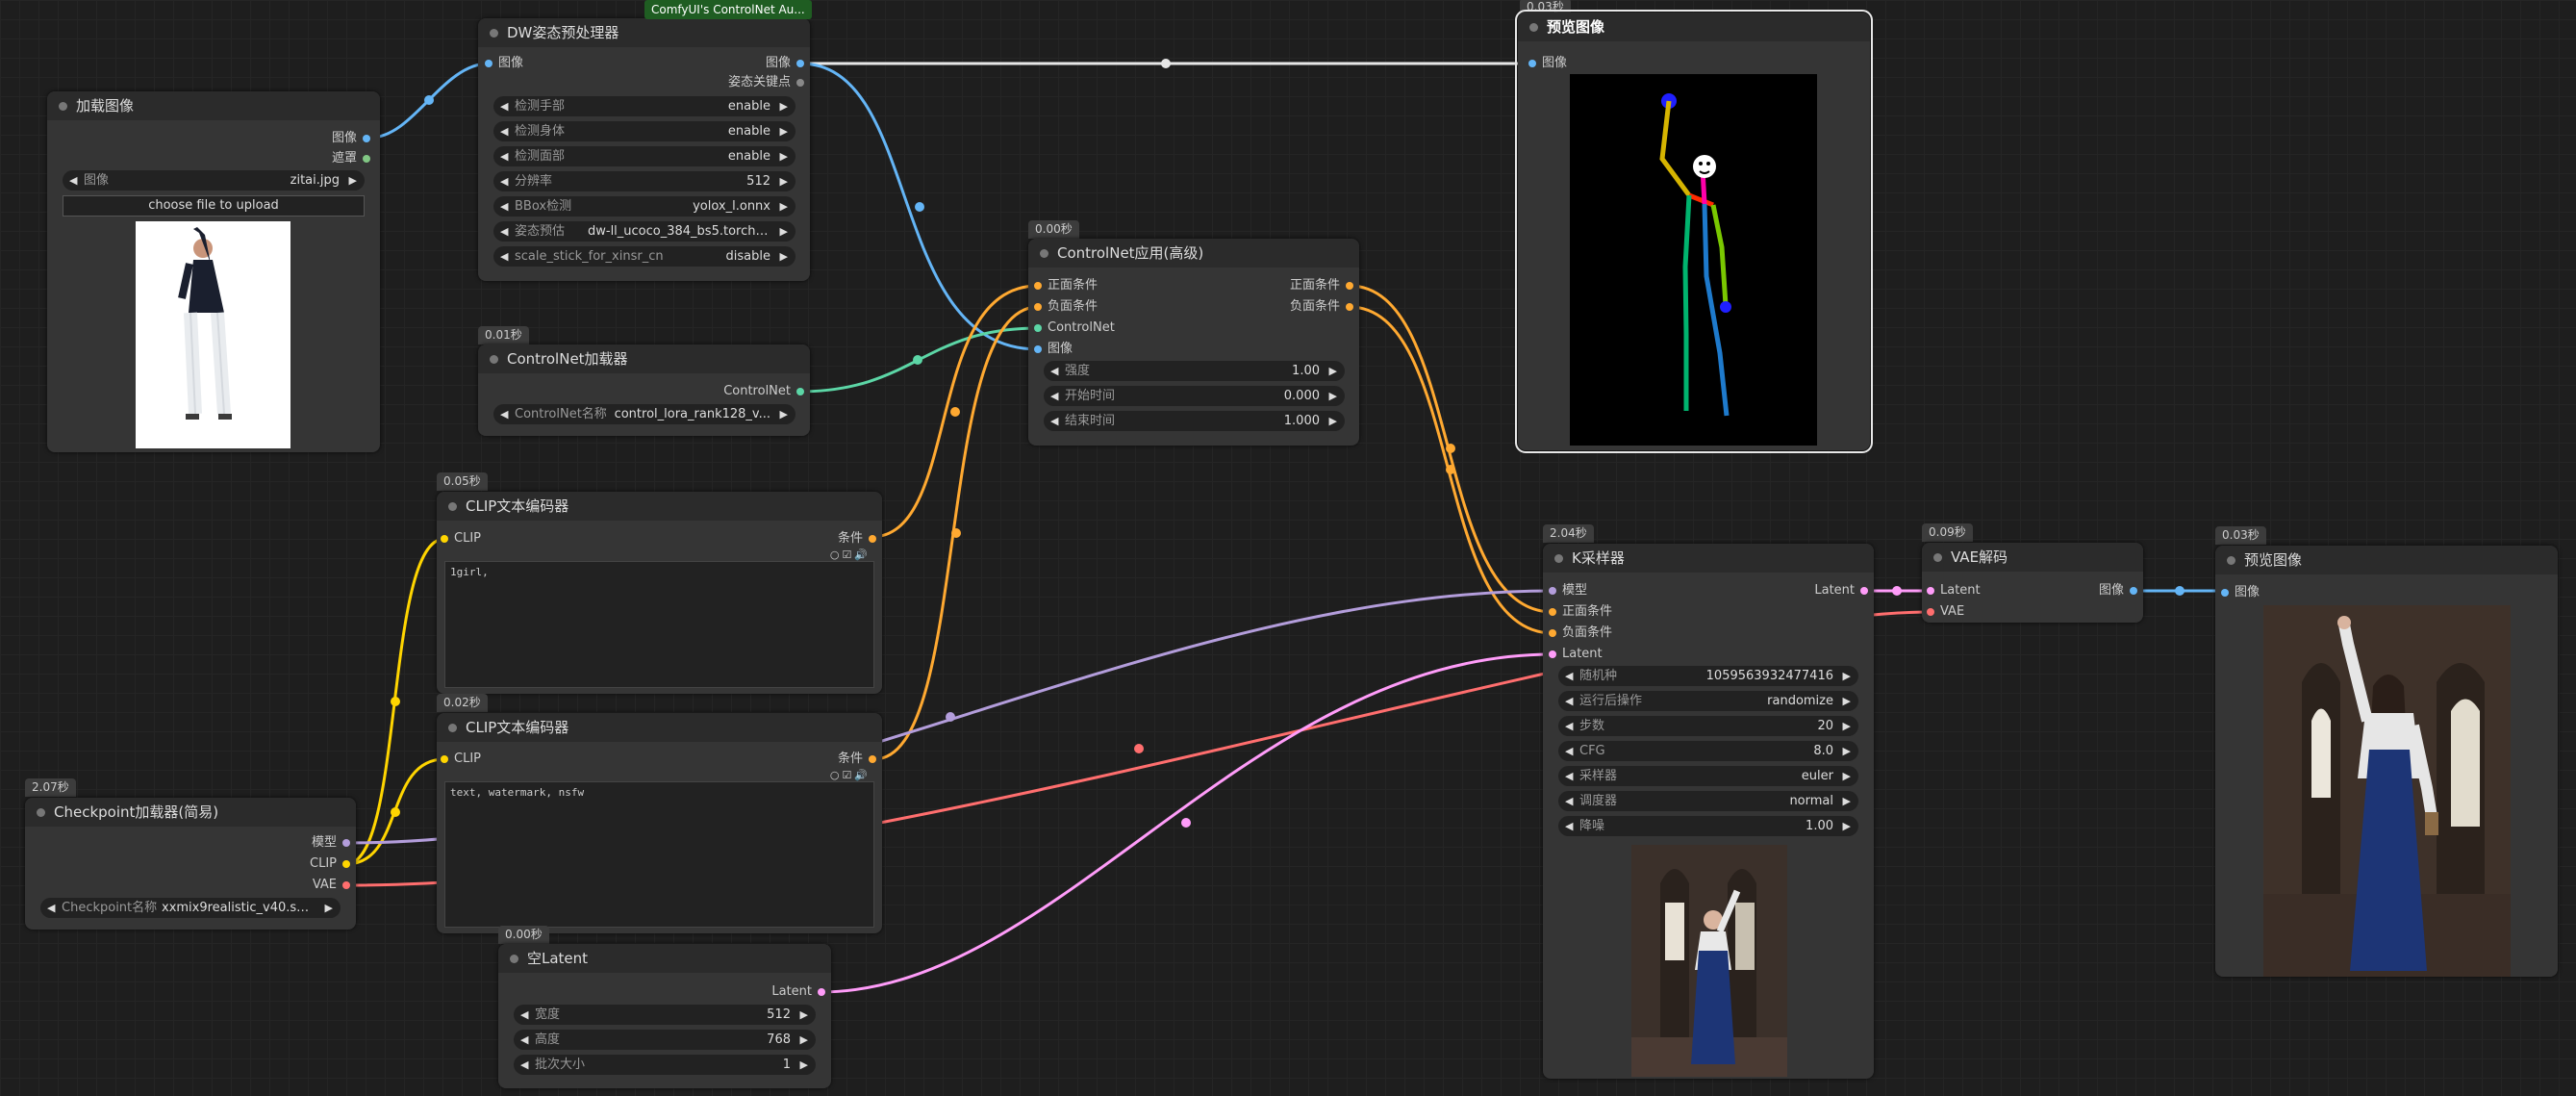  I want to click on output-controlnet: ControlNet, so click(764, 391).